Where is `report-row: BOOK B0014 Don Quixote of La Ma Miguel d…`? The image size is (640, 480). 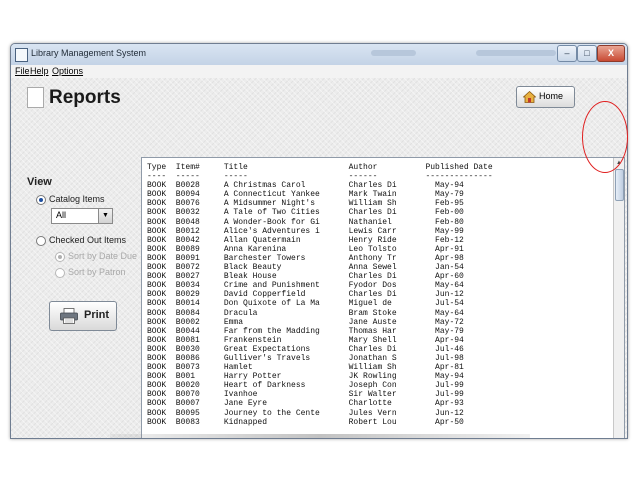 report-row: BOOK B0014 Don Quixote of La Ma Miguel d… is located at coordinates (305, 304).